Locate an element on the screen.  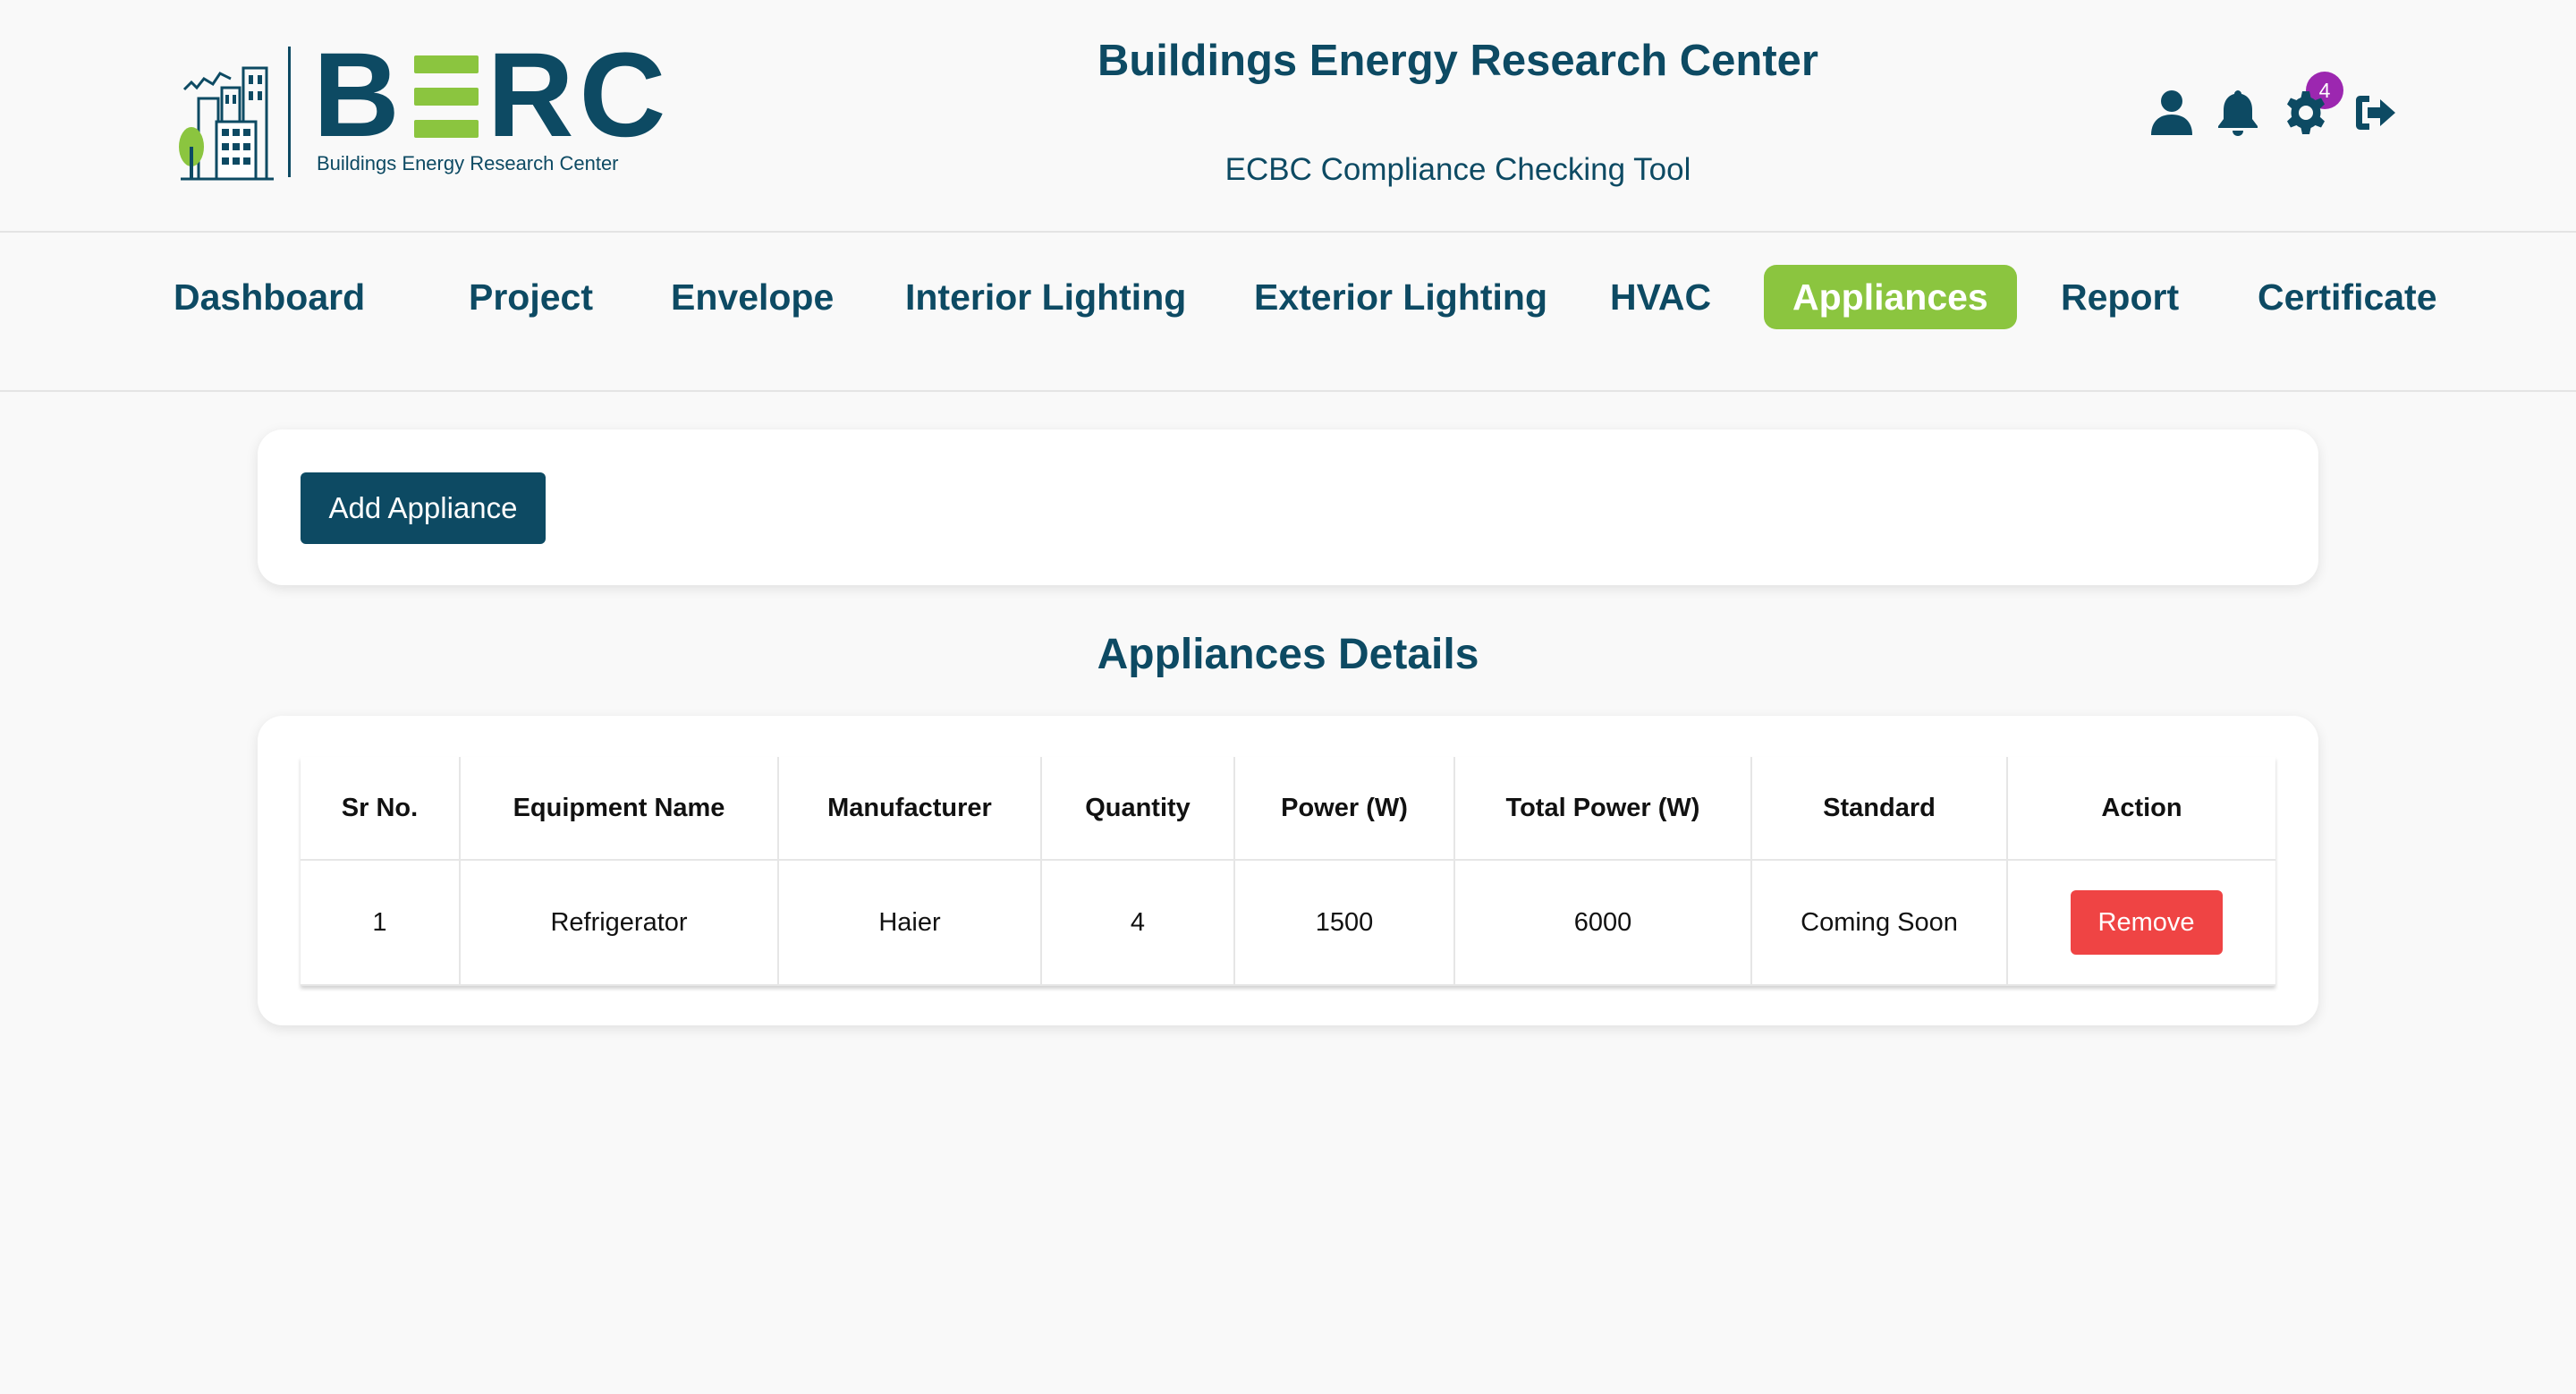
nav-hvac: HVAC is located at coordinates (1660, 297).